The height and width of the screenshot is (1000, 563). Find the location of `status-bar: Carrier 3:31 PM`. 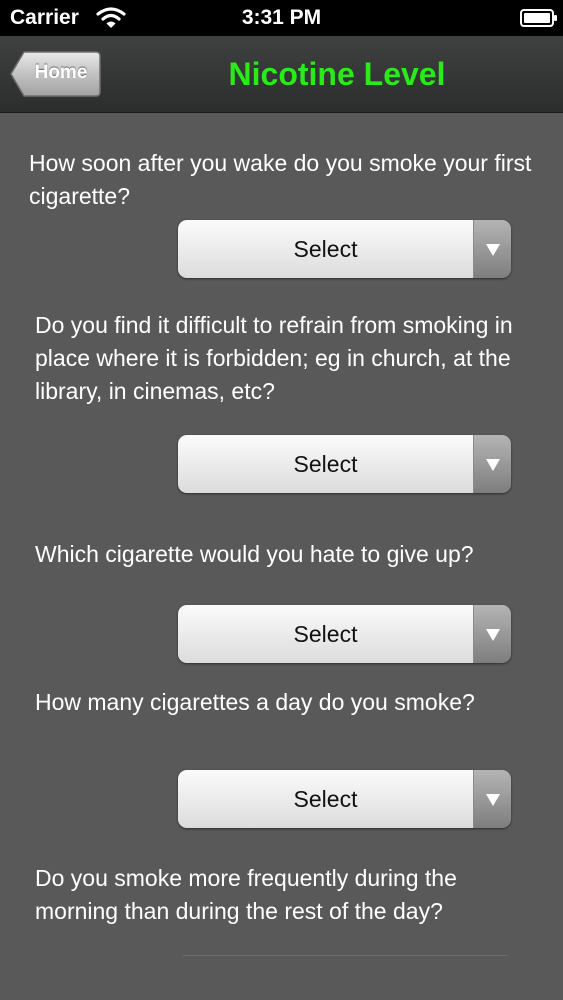

status-bar: Carrier 3:31 PM is located at coordinates (281, 18).